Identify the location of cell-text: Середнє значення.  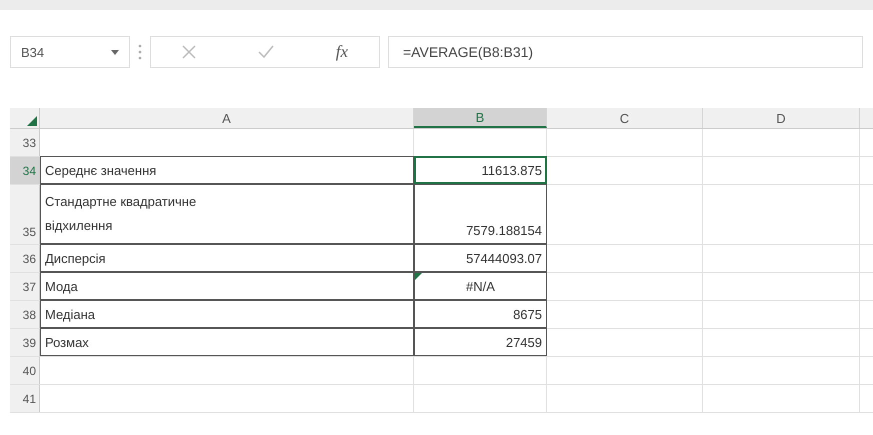
(100, 170).